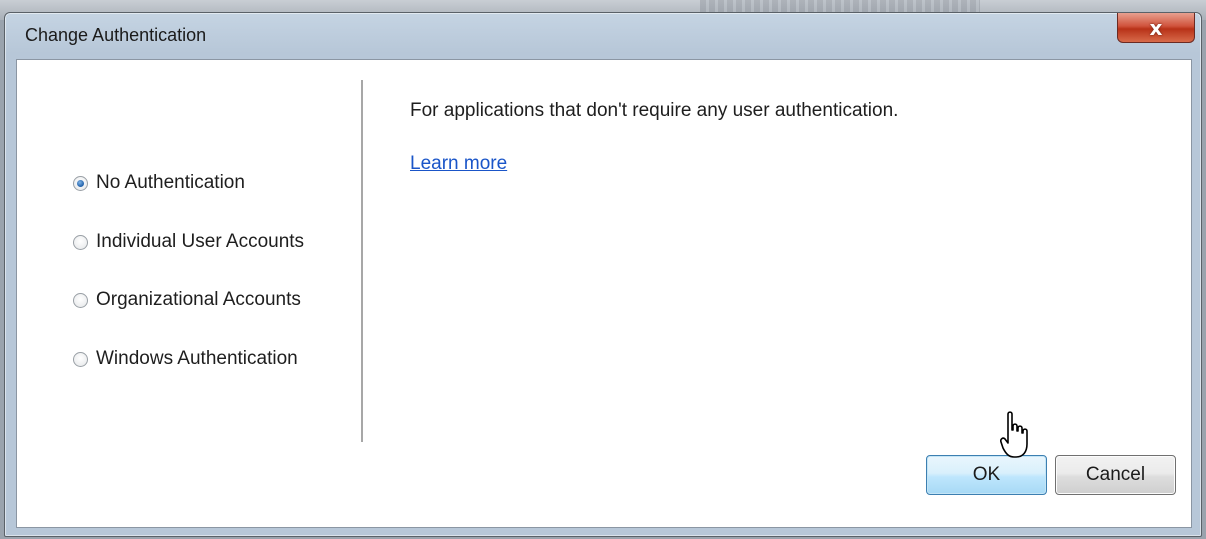 Image resolution: width=1206 pixels, height=539 pixels. What do you see at coordinates (197, 358) in the screenshot?
I see `radio-label: Windows Authentication` at bounding box center [197, 358].